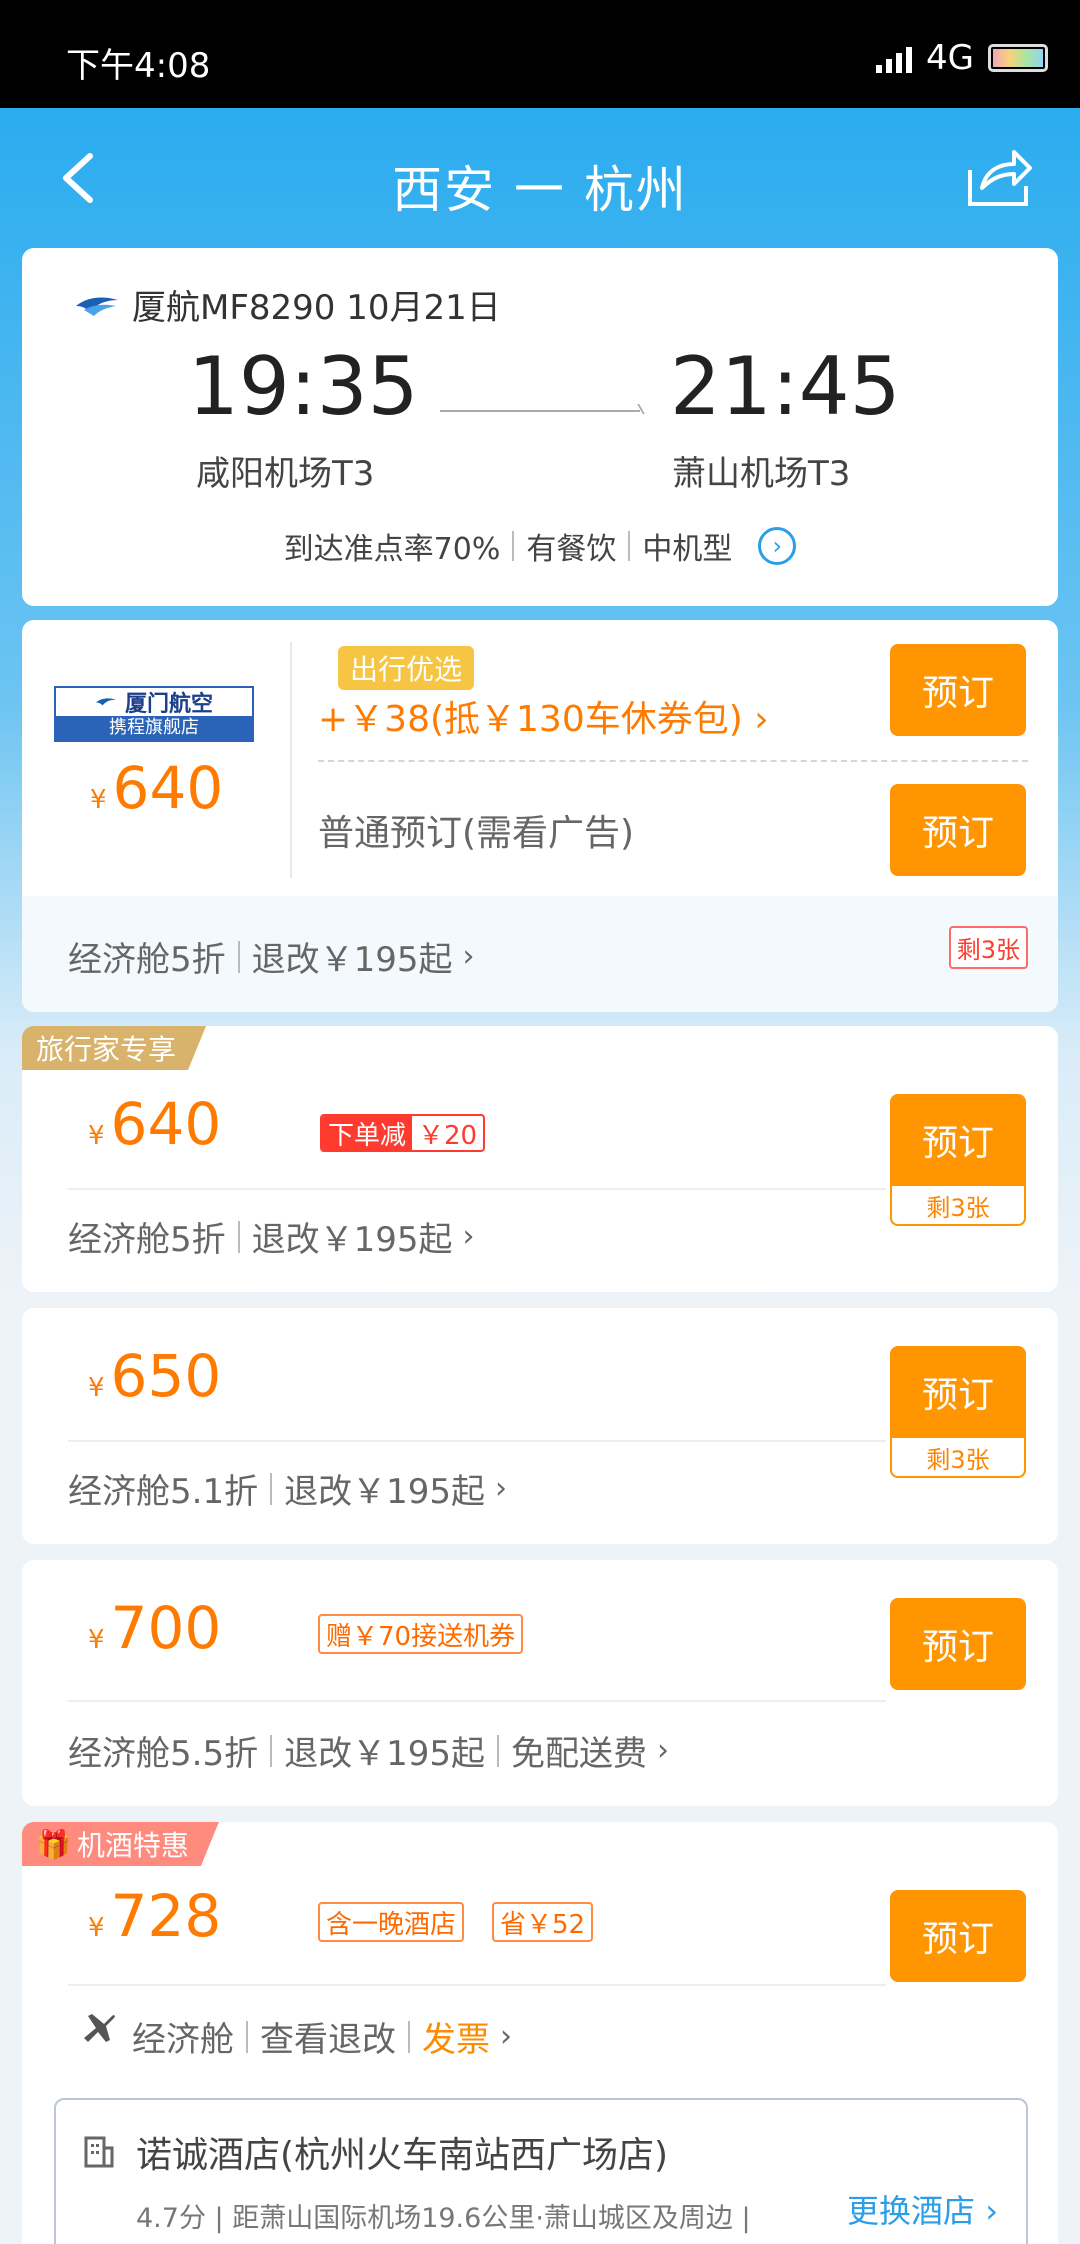 This screenshot has width=1080, height=2244. What do you see at coordinates (421, 1634) in the screenshot?
I see `gift-coupon-tag: 赠￥70接送机券` at bounding box center [421, 1634].